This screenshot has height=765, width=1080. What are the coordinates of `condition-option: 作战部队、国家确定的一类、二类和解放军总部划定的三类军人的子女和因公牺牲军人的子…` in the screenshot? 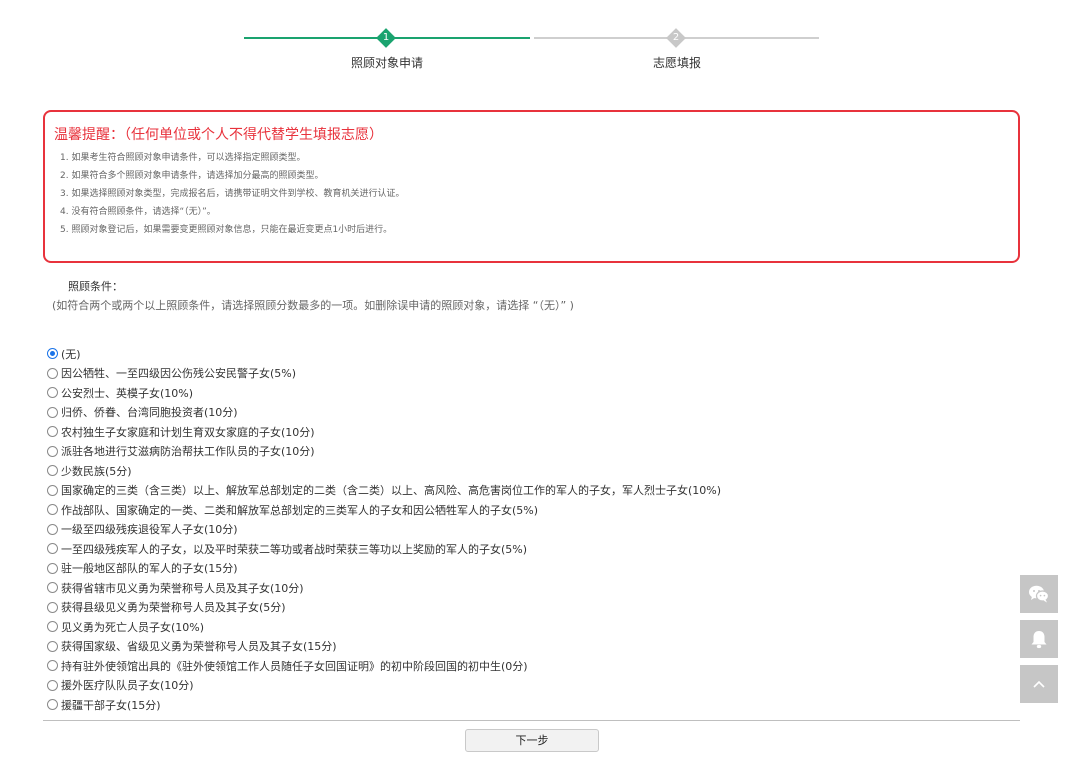 It's located at (497, 510).